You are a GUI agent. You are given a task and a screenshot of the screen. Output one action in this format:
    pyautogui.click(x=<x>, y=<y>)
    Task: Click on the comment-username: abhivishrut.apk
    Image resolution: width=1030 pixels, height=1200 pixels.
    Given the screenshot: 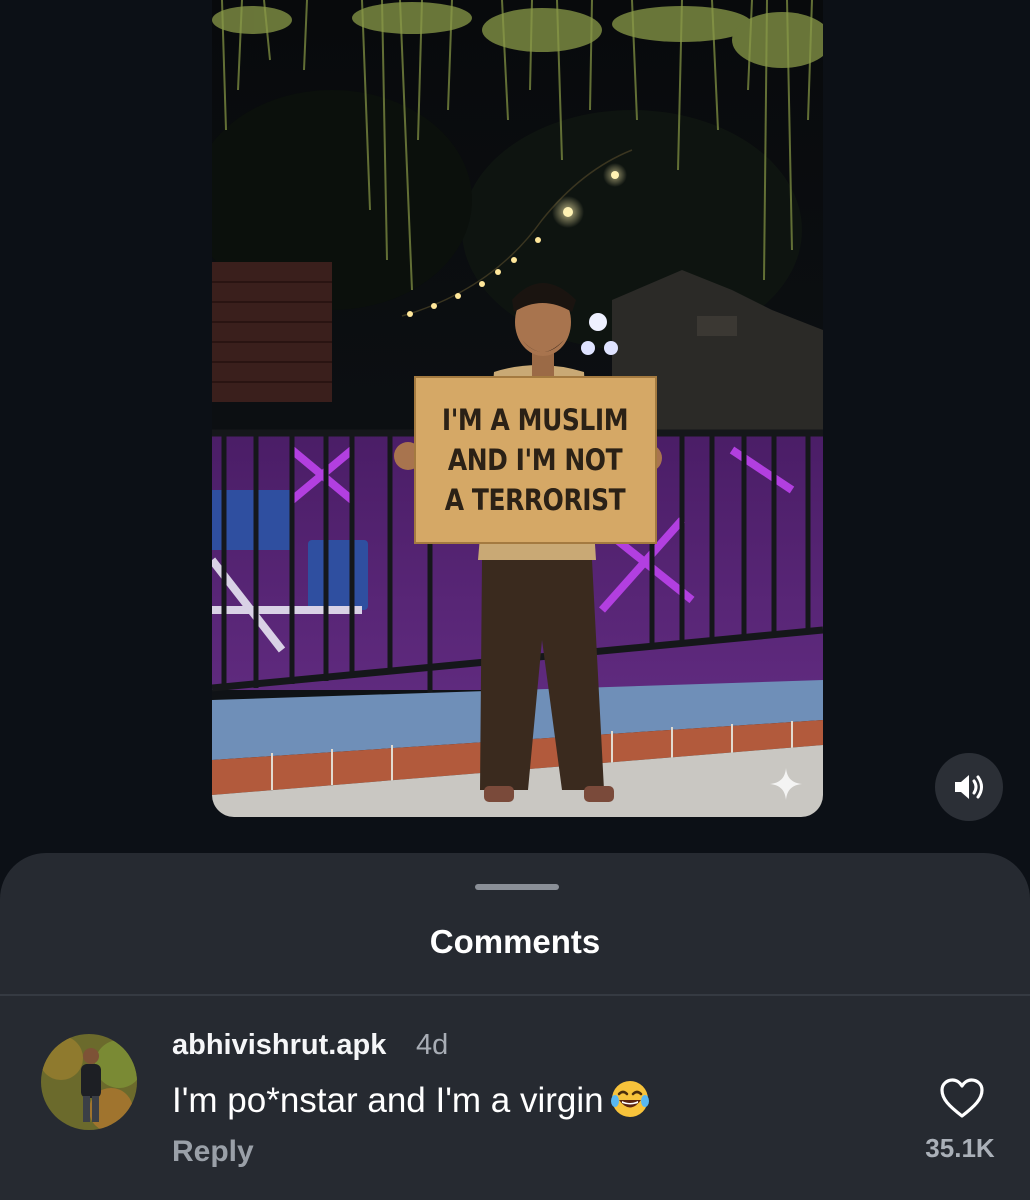 What is the action you would take?
    pyautogui.click(x=279, y=1045)
    